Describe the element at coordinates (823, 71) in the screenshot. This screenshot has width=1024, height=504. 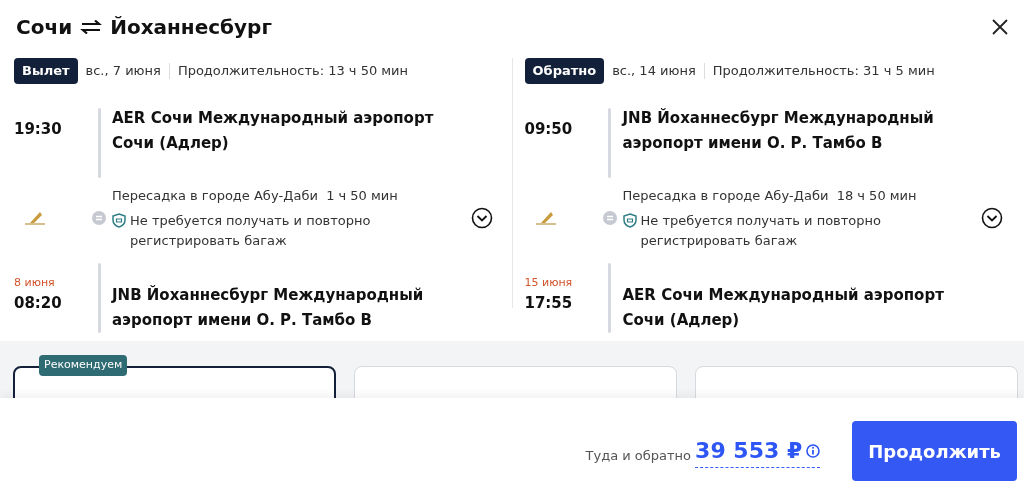
I see `leg-duration: Продолжительность: 31 ч 5 мин` at that location.